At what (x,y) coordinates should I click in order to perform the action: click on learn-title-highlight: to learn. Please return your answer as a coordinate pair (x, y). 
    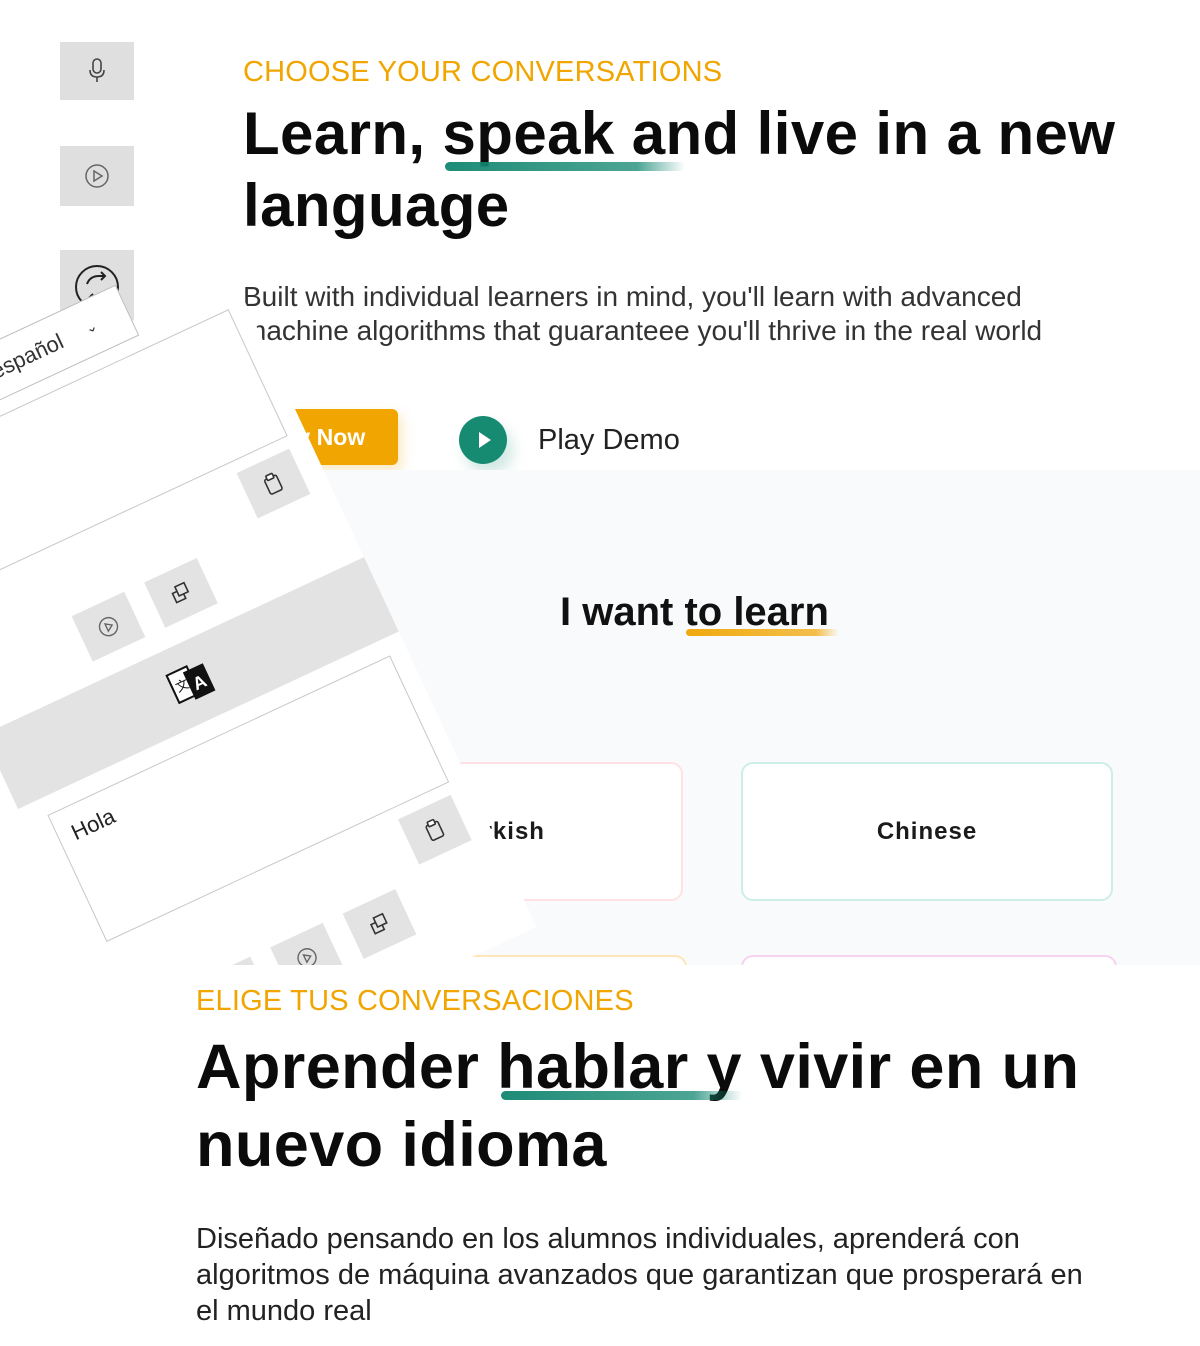
    Looking at the image, I should click on (761, 613).